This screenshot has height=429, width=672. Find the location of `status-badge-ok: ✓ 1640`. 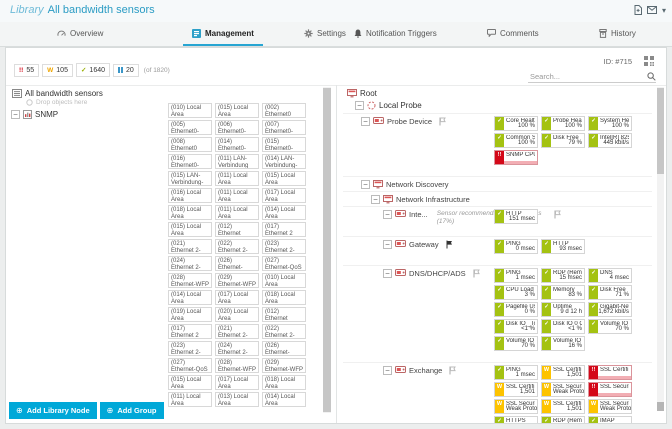

status-badge-ok: ✓ 1640 is located at coordinates (92, 70).